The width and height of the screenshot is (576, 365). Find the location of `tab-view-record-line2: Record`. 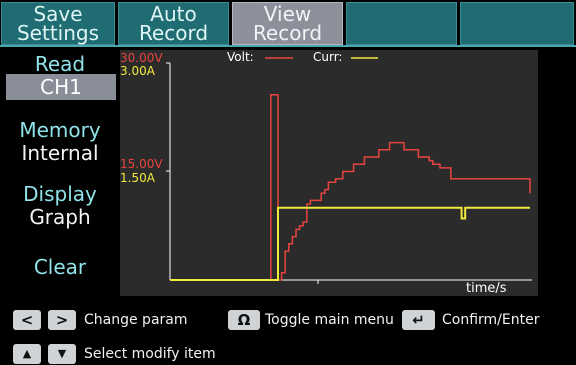

tab-view-record-line2: Record is located at coordinates (287, 33).